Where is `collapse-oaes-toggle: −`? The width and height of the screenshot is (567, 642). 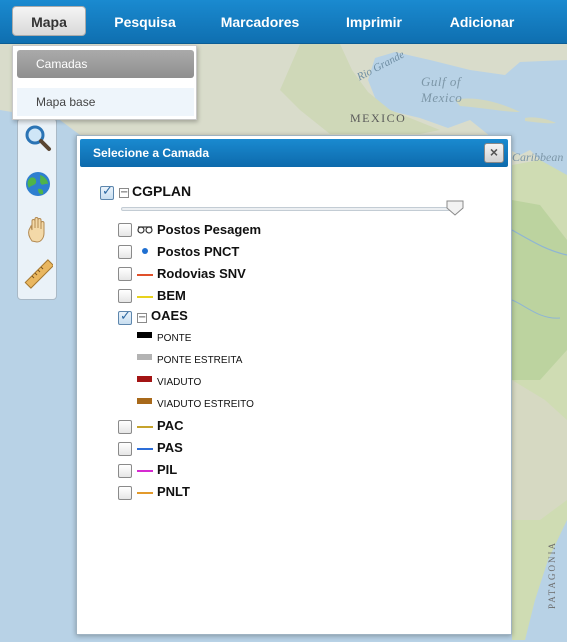 collapse-oaes-toggle: − is located at coordinates (142, 318).